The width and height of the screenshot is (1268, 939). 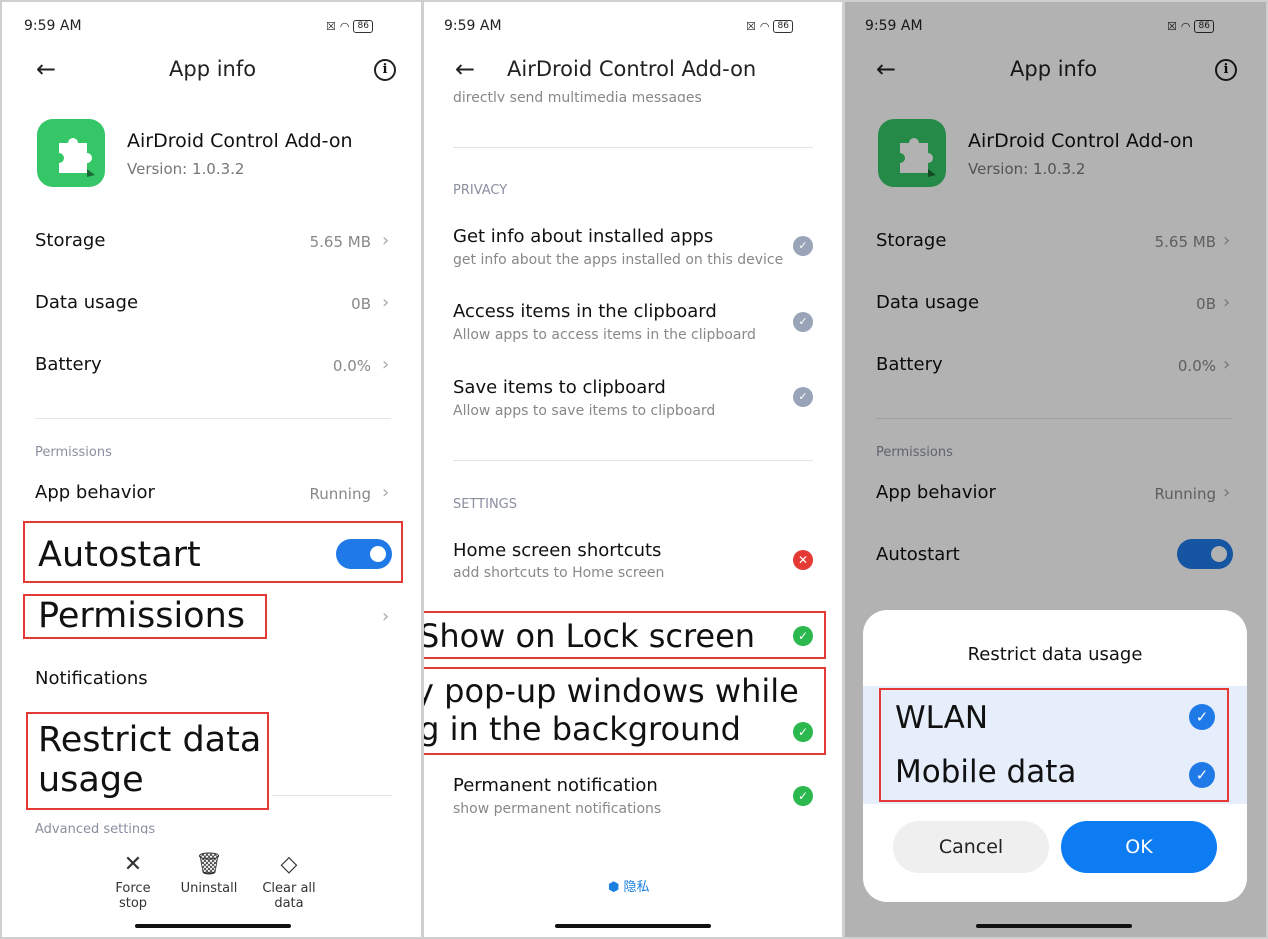 I want to click on page-title: AirDroid Control Add-on, so click(x=632, y=69).